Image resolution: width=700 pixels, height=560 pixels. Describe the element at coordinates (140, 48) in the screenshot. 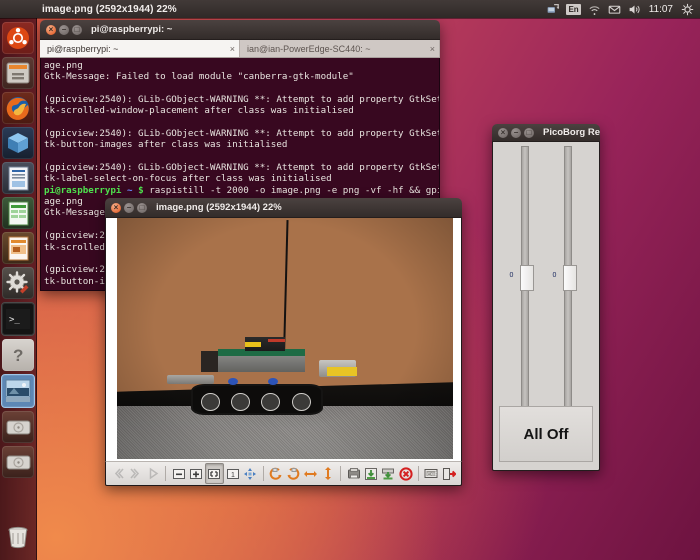

I see `terminal-tab-pi: pi@raspberrypi: ~ ×` at that location.